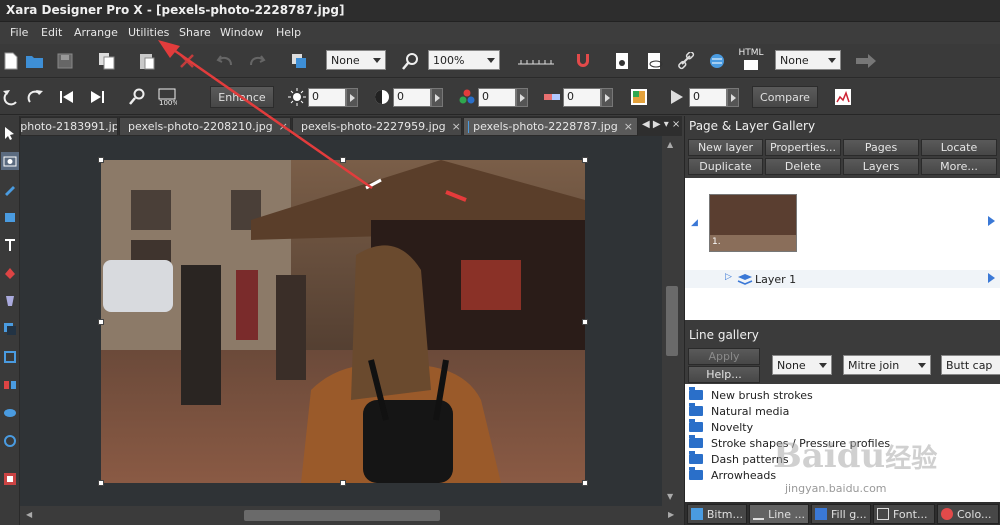  I want to click on pages-button: Pages, so click(881, 147).